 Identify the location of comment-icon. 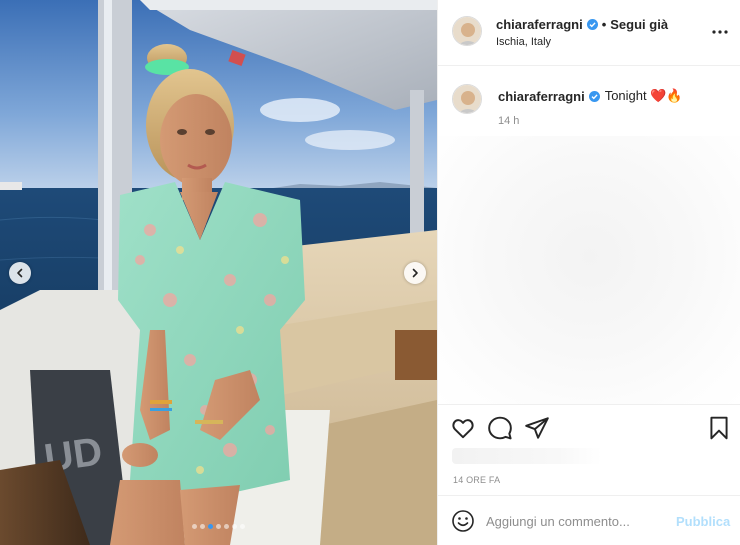
(500, 428).